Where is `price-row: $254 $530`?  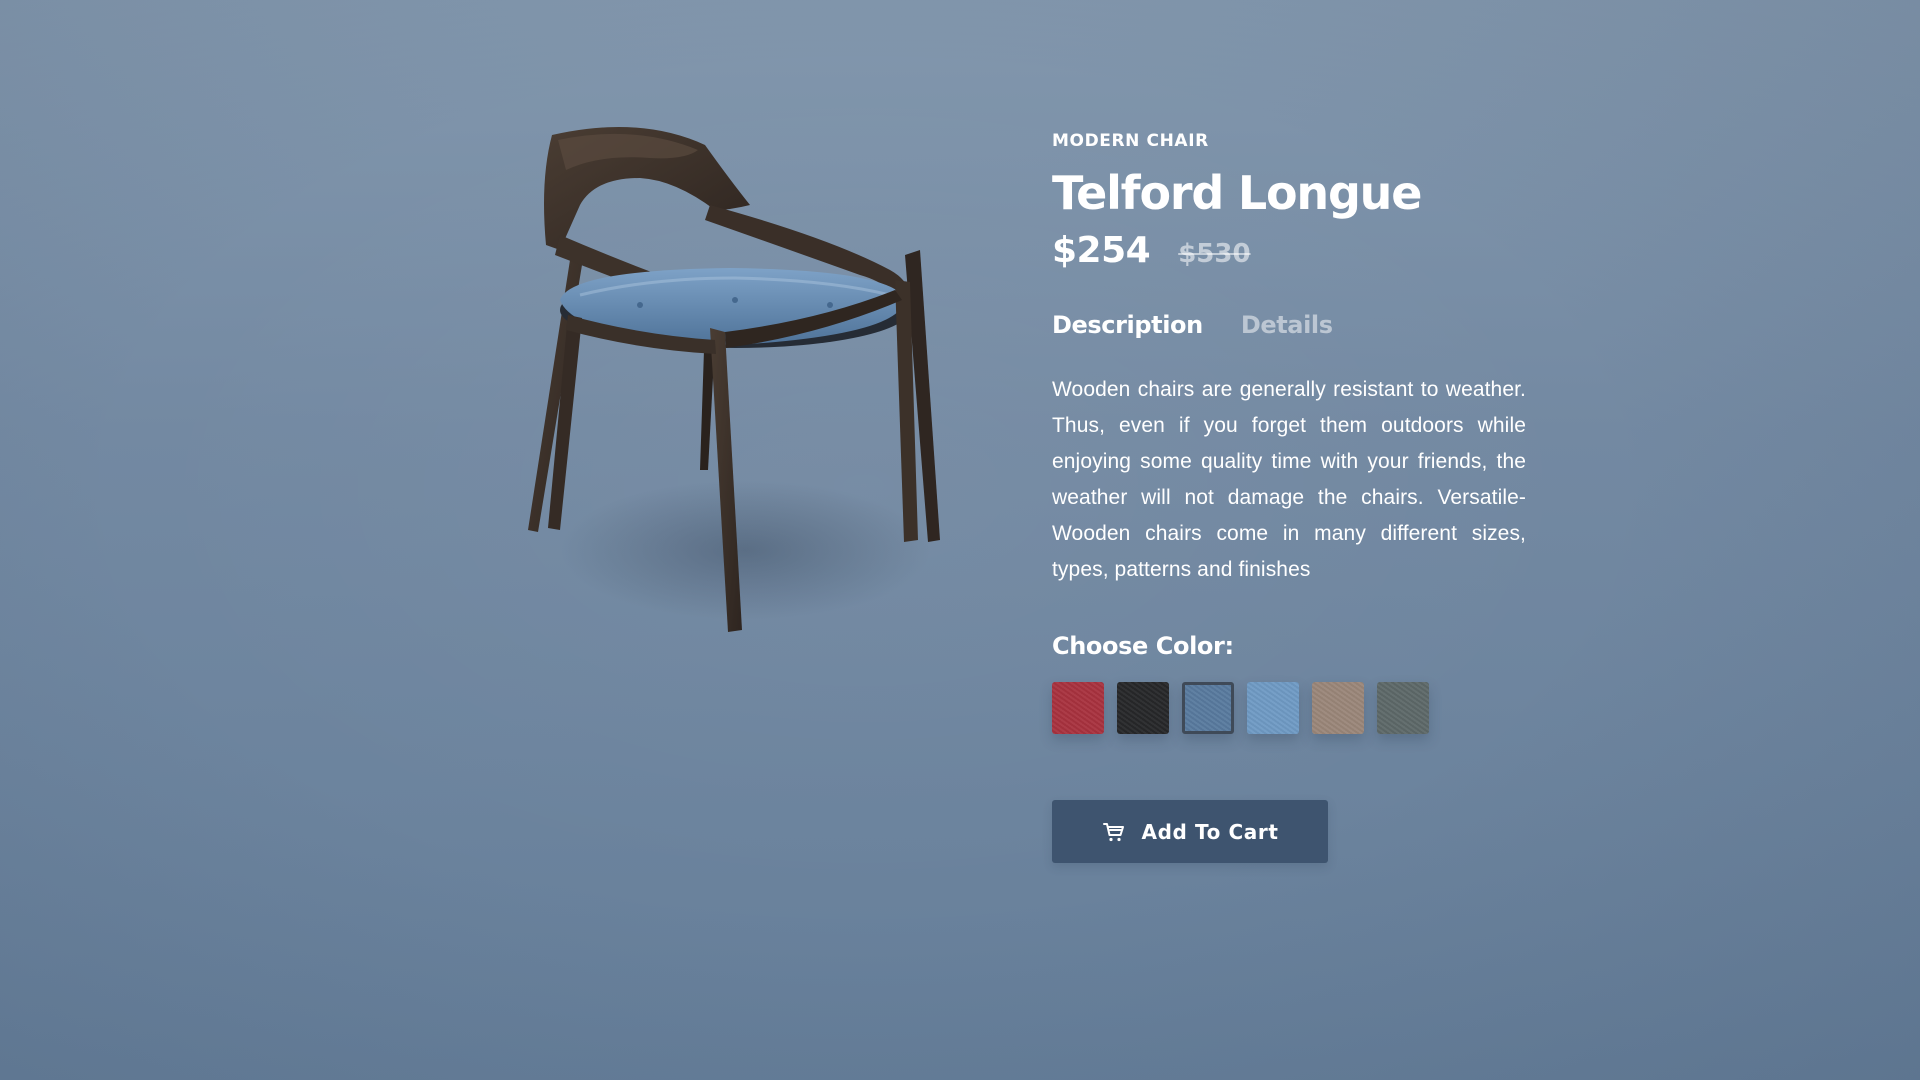 price-row: $254 $530 is located at coordinates (1289, 254).